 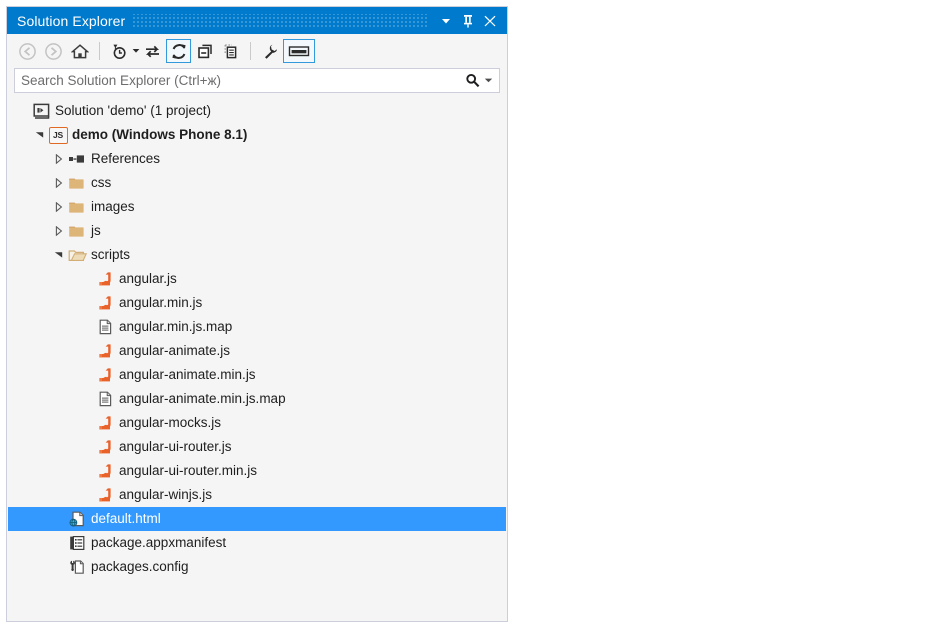 I want to click on triangle-down-icon, so click(x=39, y=135).